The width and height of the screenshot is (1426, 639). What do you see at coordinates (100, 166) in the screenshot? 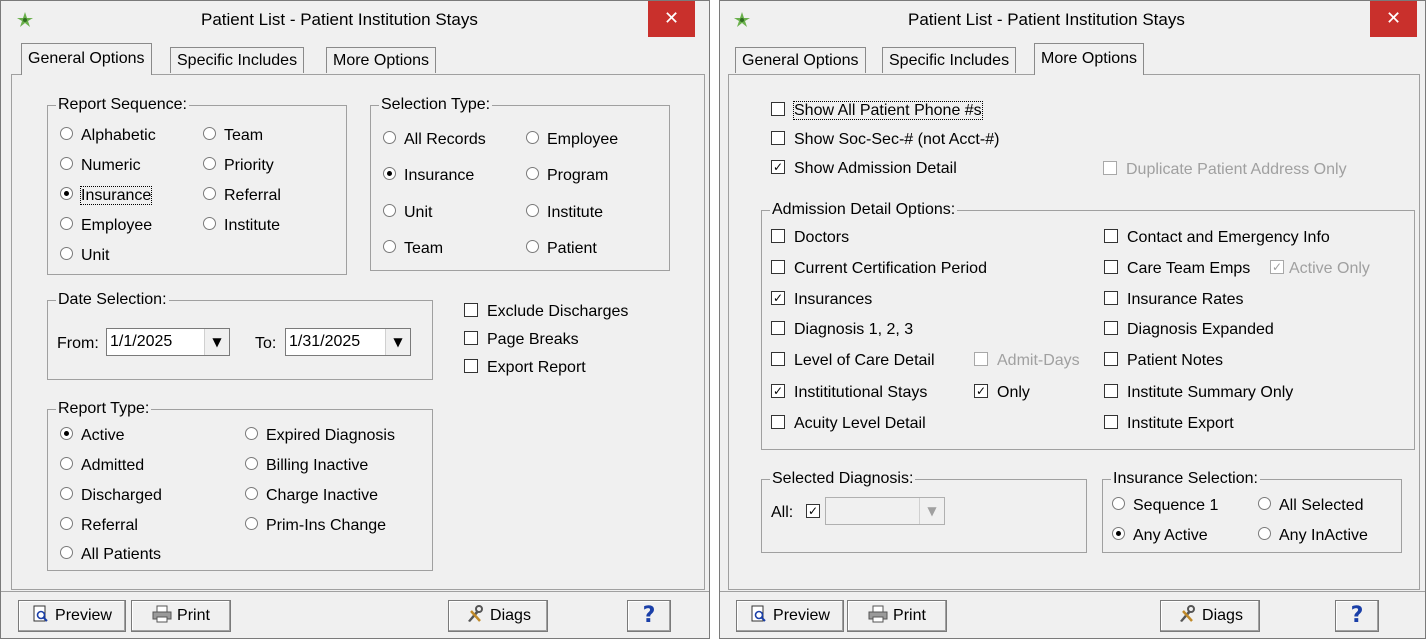
I see `radio-numeric: Numeric` at bounding box center [100, 166].